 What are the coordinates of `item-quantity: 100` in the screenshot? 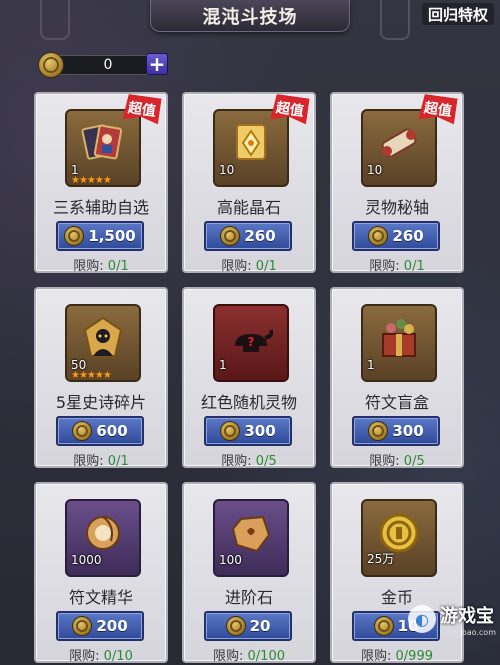 It's located at (230, 560).